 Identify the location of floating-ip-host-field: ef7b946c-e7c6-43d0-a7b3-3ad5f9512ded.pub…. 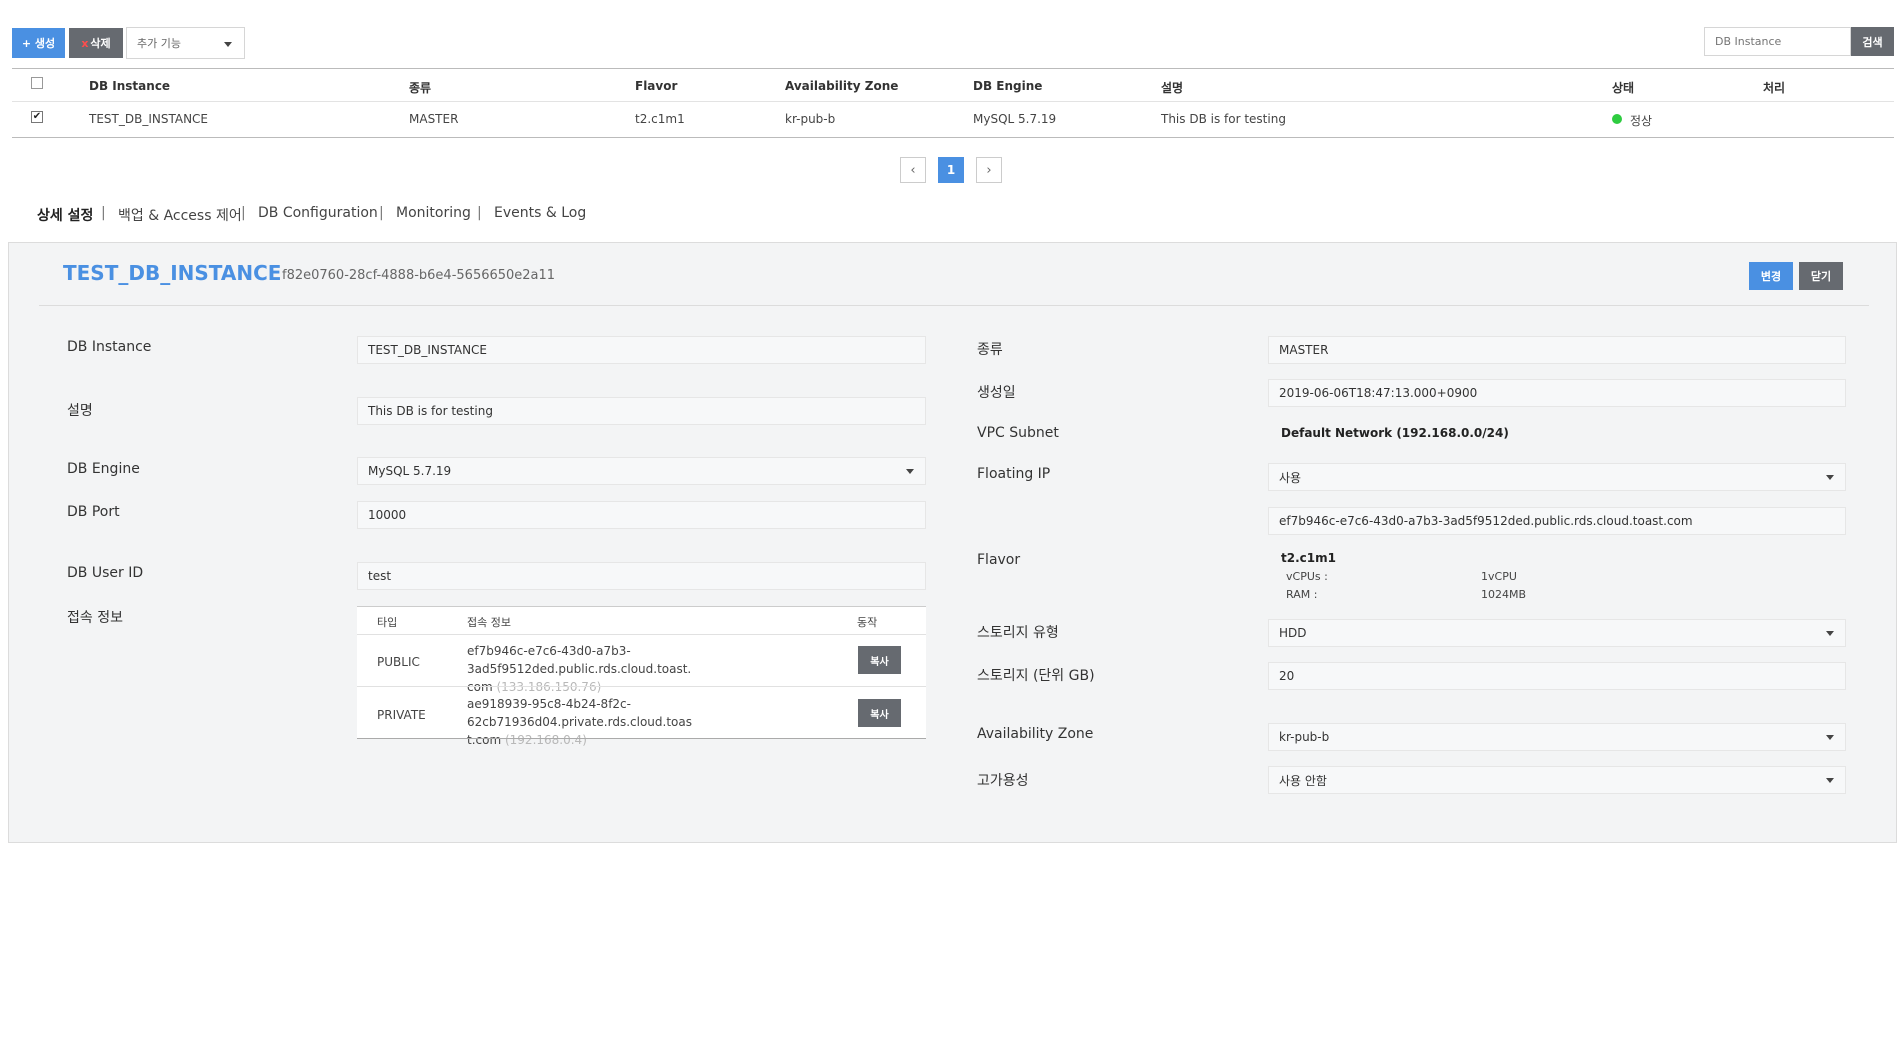
(1557, 521).